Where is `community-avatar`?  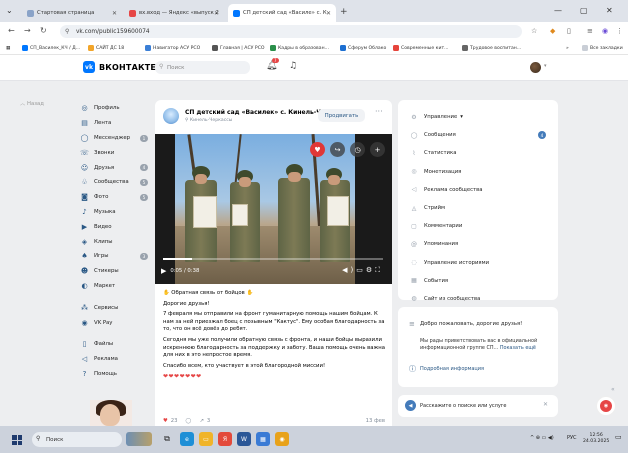
community-avatar is located at coordinates (171, 116).